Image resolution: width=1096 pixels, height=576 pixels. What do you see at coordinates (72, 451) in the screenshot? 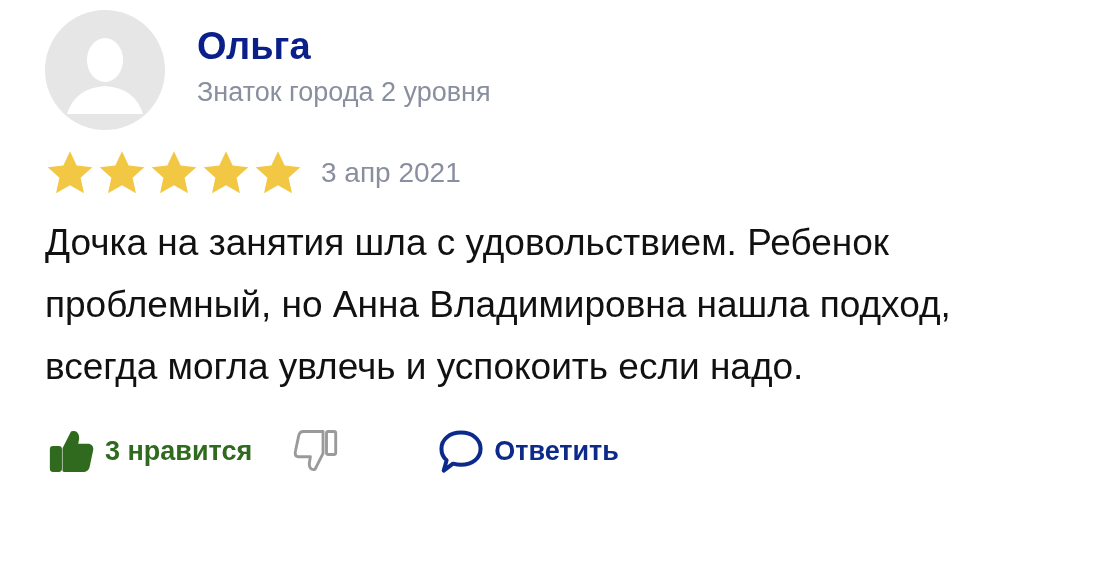
I see `thumbs-up-icon` at bounding box center [72, 451].